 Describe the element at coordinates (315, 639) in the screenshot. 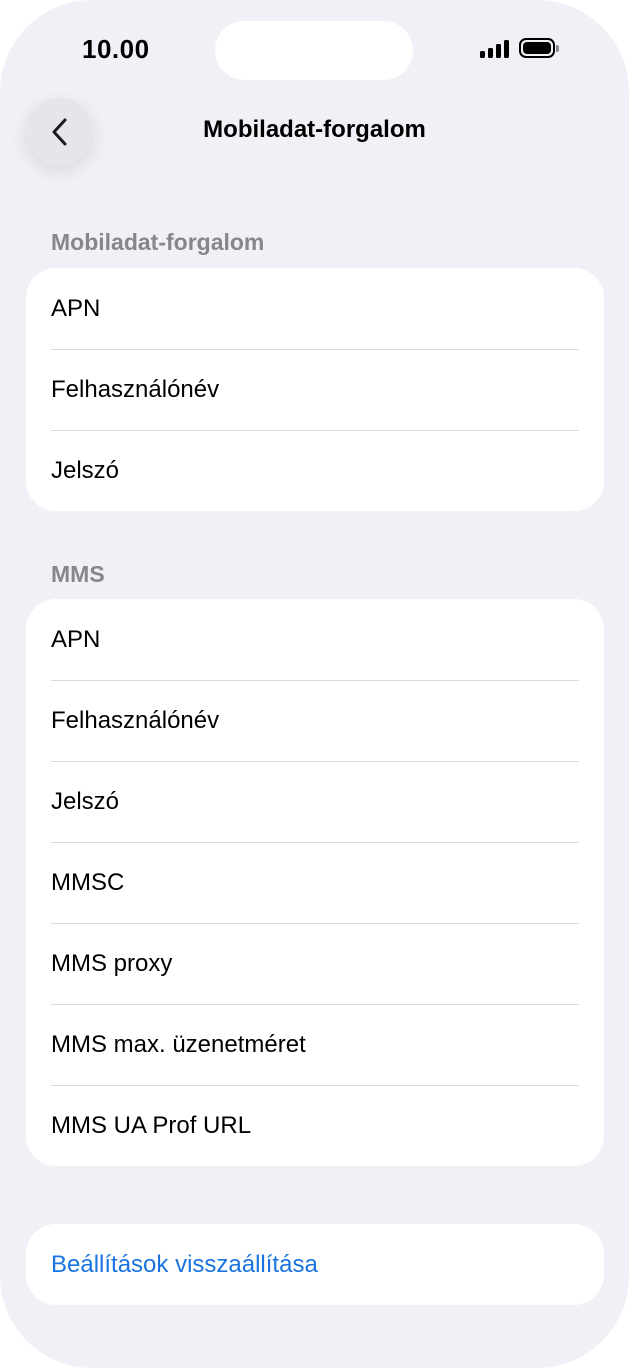

I see `mms-apn-row: APN` at that location.